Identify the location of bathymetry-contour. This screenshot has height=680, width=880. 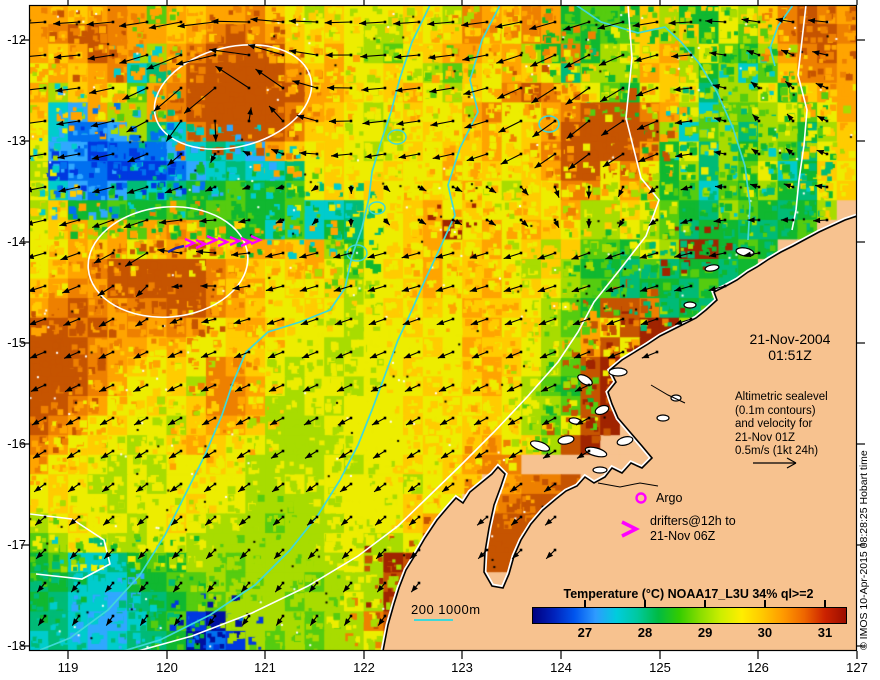
(781, 36).